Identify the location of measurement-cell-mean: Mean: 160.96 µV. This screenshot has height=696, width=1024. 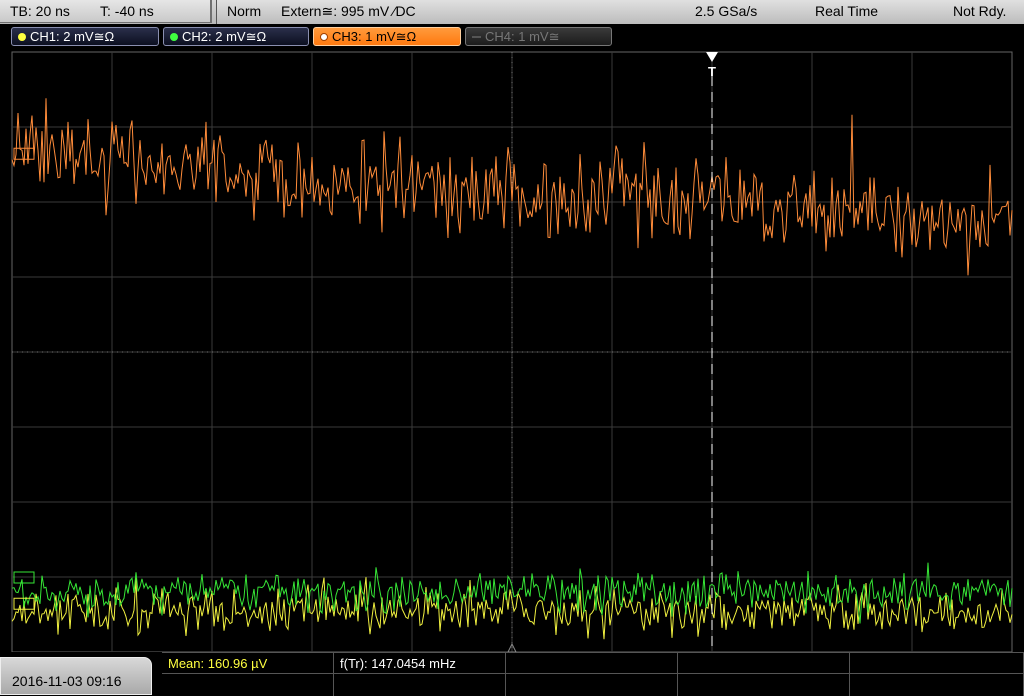
(248, 663).